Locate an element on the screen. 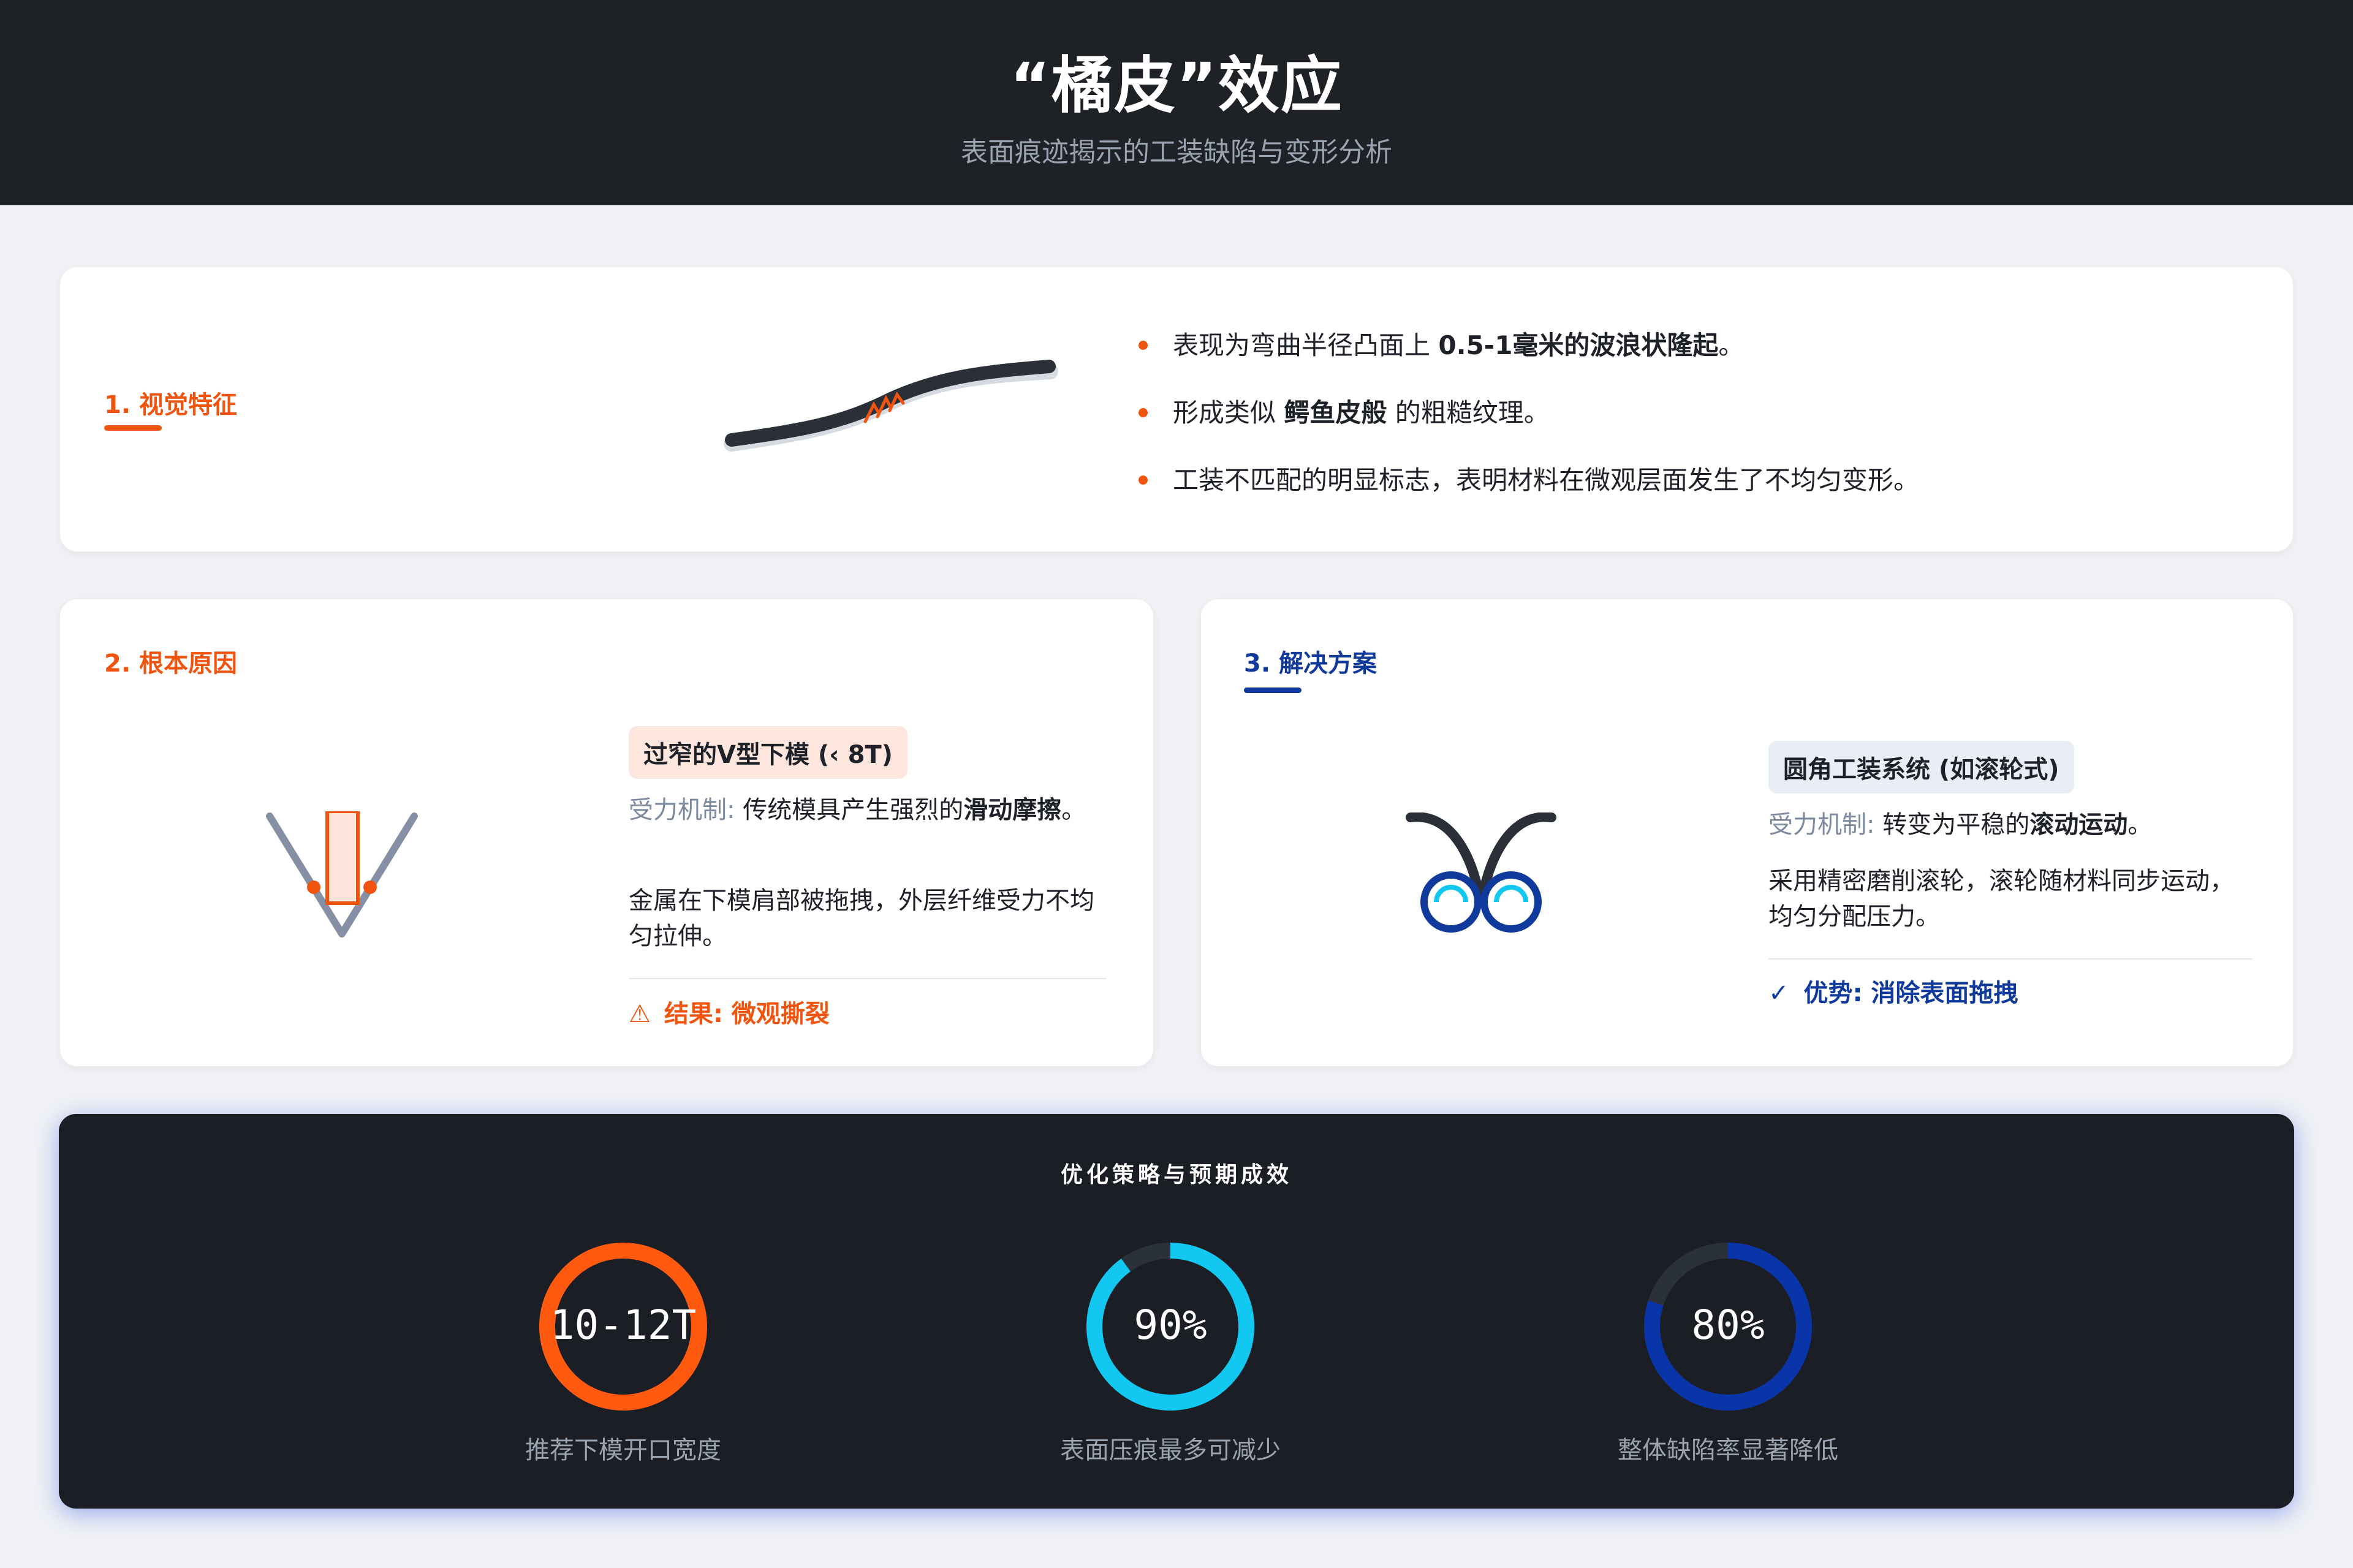 The image size is (2353, 1568). description-text: 采用精密磨削滚轮，滚轮随材料同步运动，均匀分配压力。 is located at coordinates (2001, 899).